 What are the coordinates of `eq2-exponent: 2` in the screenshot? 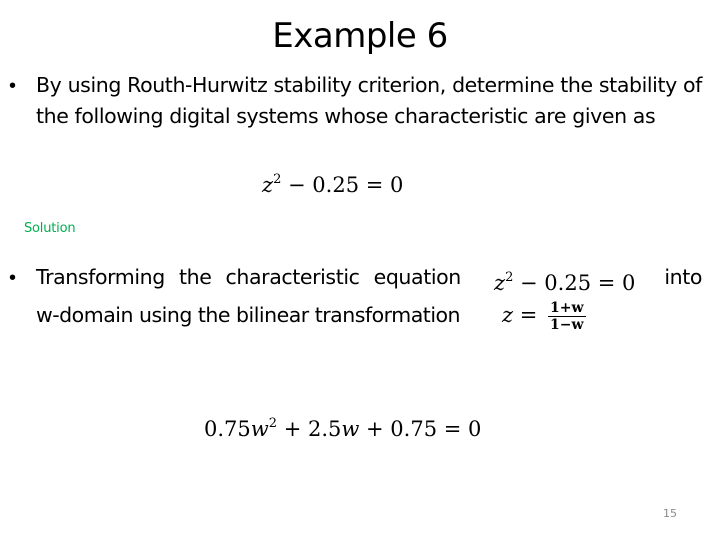 It's located at (273, 423).